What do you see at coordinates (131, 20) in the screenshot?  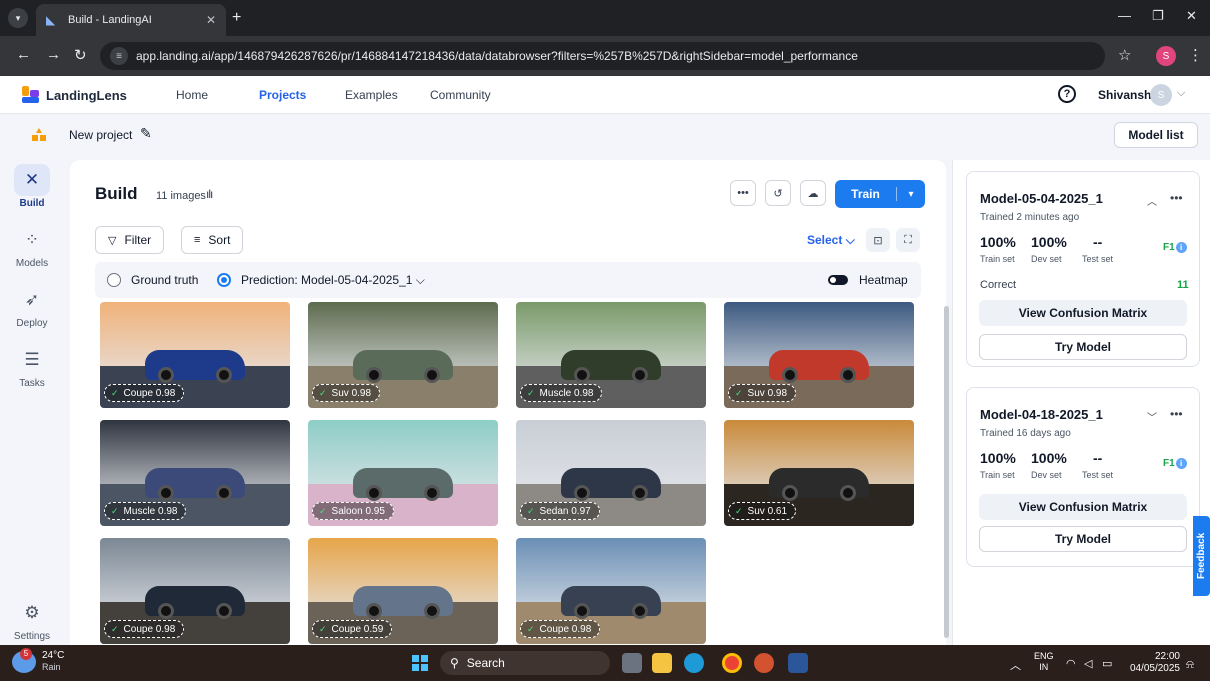 I see `browser-tab: ◣ Build - LandingAI ✕` at bounding box center [131, 20].